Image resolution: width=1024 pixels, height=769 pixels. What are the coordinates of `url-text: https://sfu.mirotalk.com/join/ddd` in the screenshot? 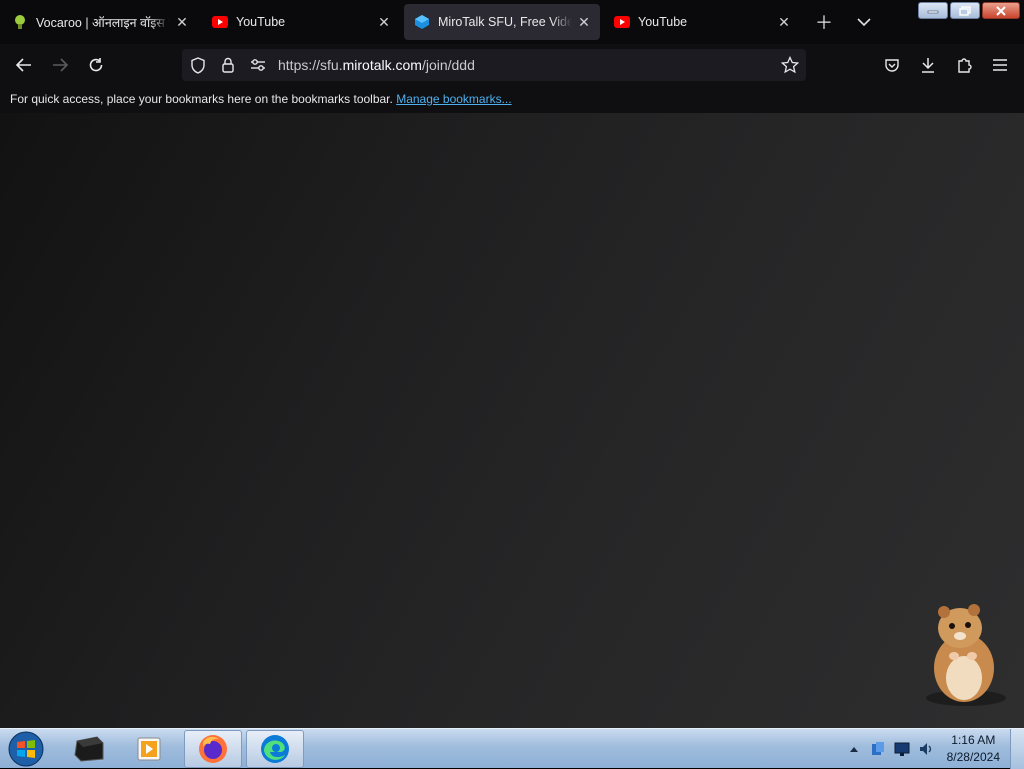 It's located at (376, 65).